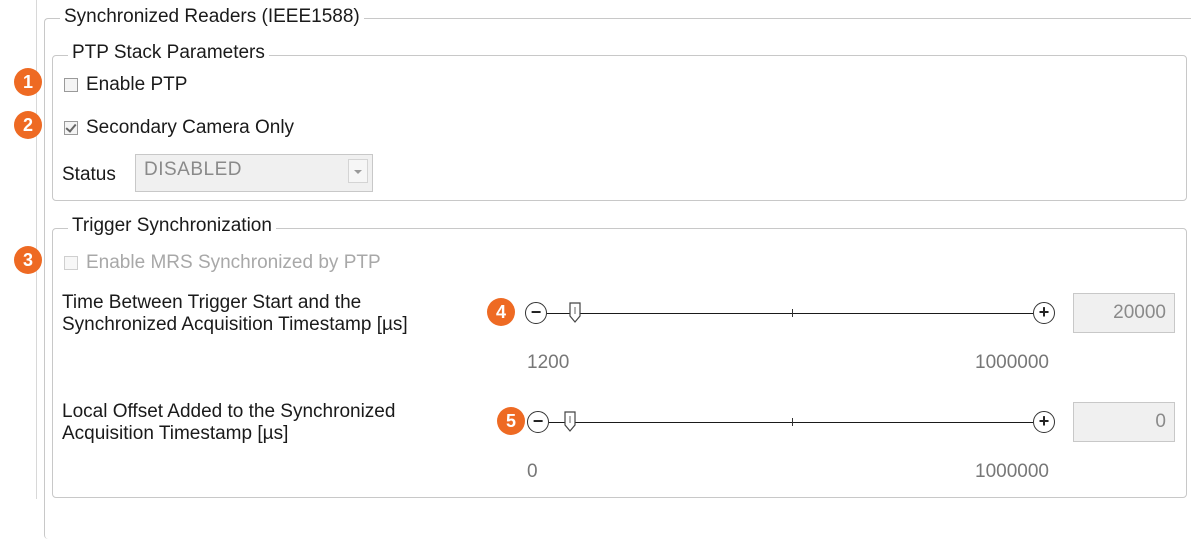 This screenshot has height=539, width=1191. What do you see at coordinates (511, 421) in the screenshot?
I see `badge-5: 5` at bounding box center [511, 421].